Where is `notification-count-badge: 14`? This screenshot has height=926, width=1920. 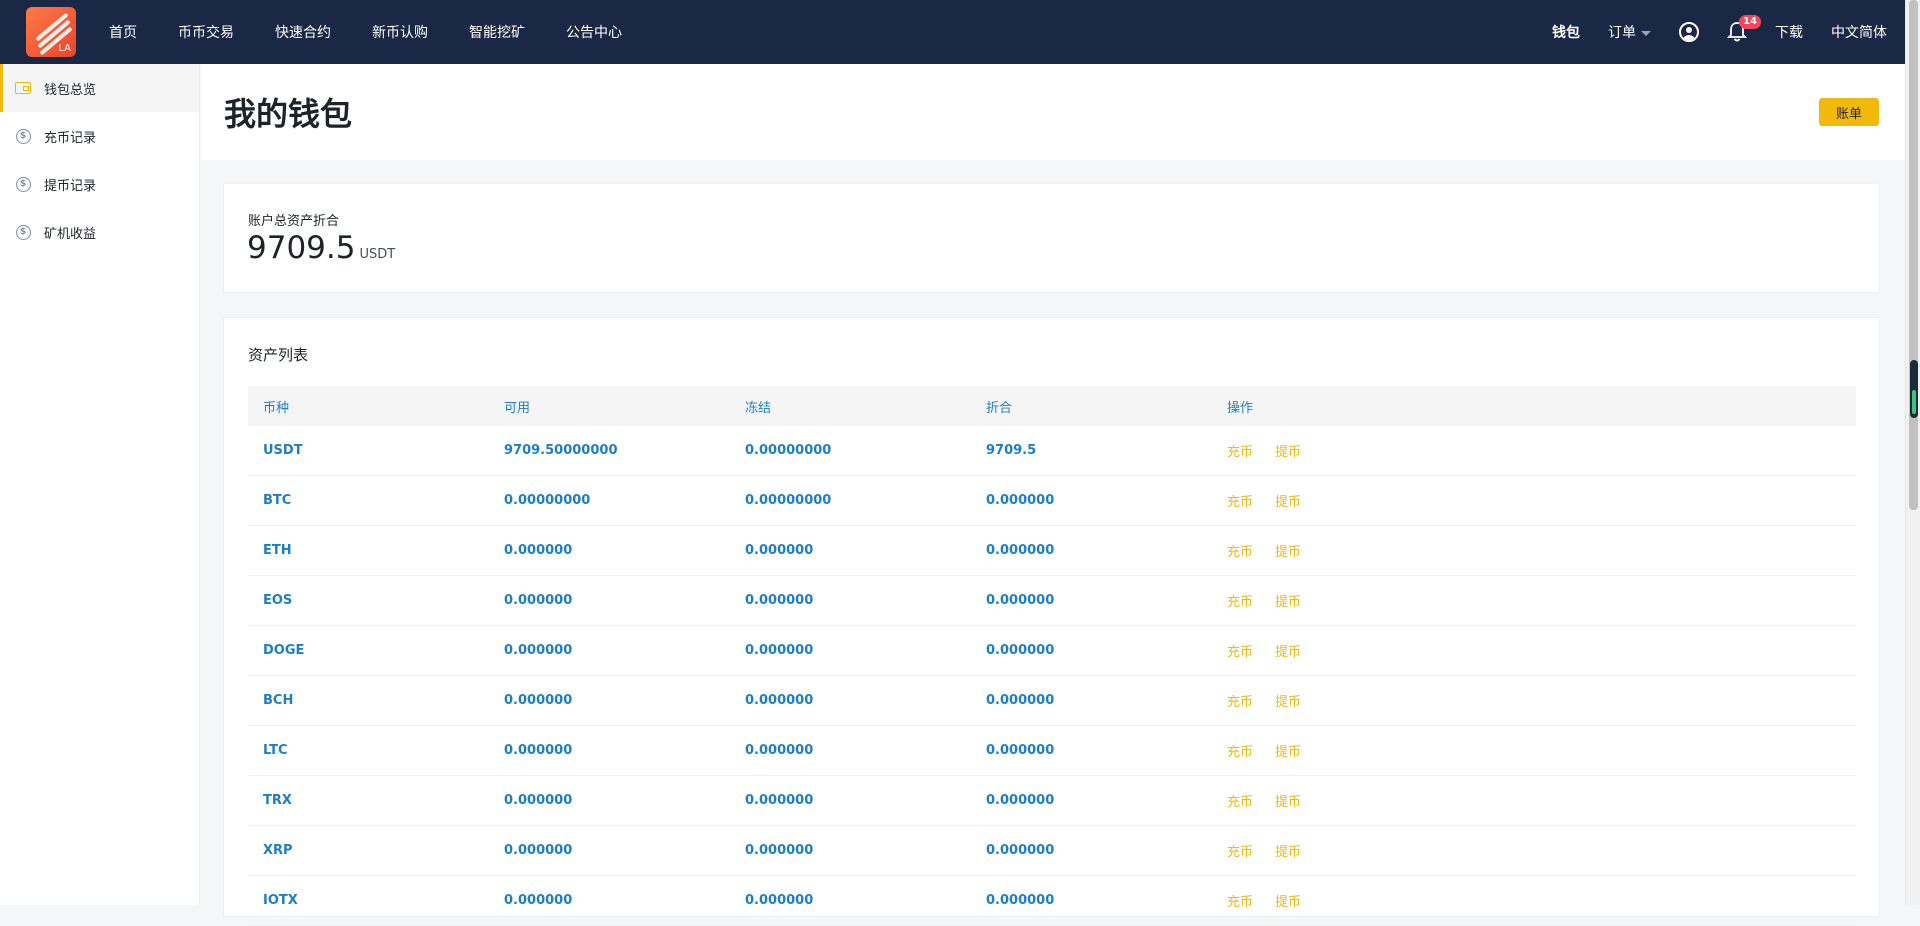
notification-count-badge: 14 is located at coordinates (1750, 22).